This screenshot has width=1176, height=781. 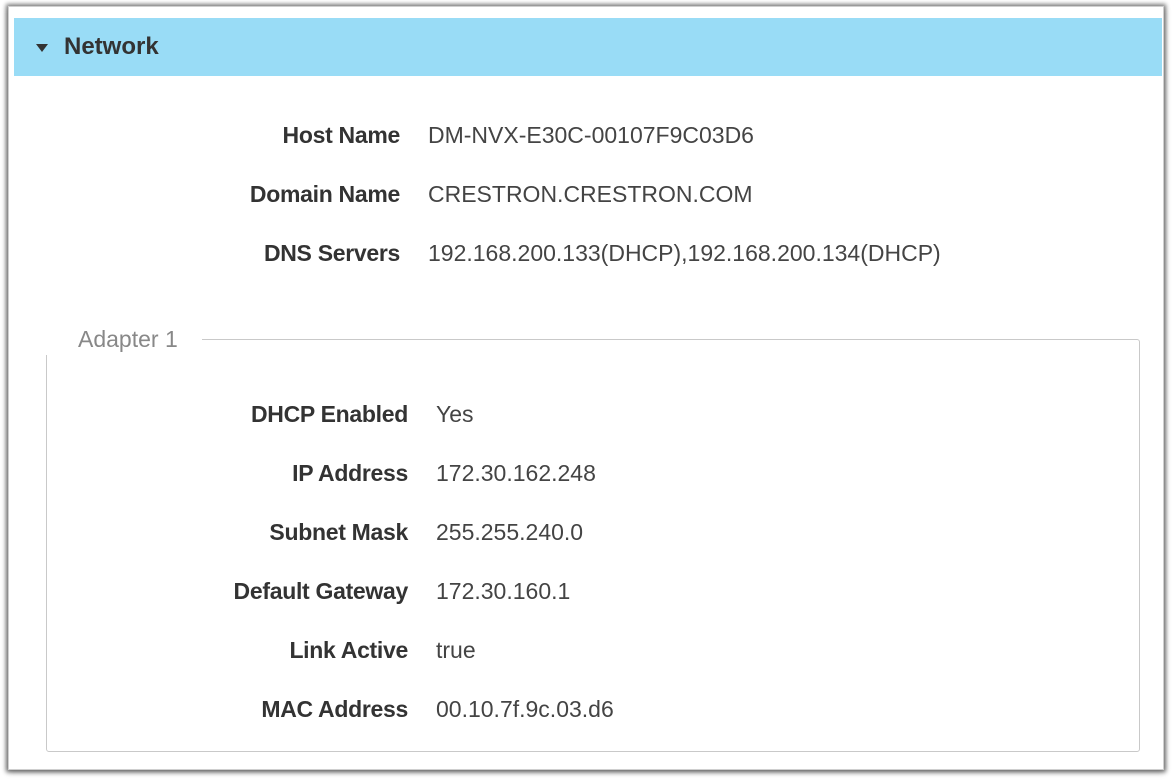 I want to click on subnet-mask-label: Subnet Mask, so click(x=338, y=531).